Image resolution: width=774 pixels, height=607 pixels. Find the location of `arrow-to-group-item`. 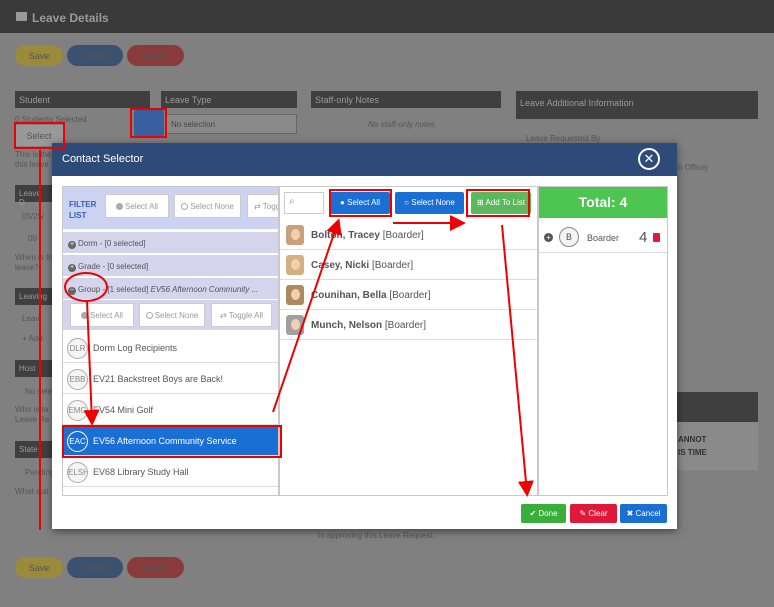

arrow-to-group-item is located at coordinates (91, 362).